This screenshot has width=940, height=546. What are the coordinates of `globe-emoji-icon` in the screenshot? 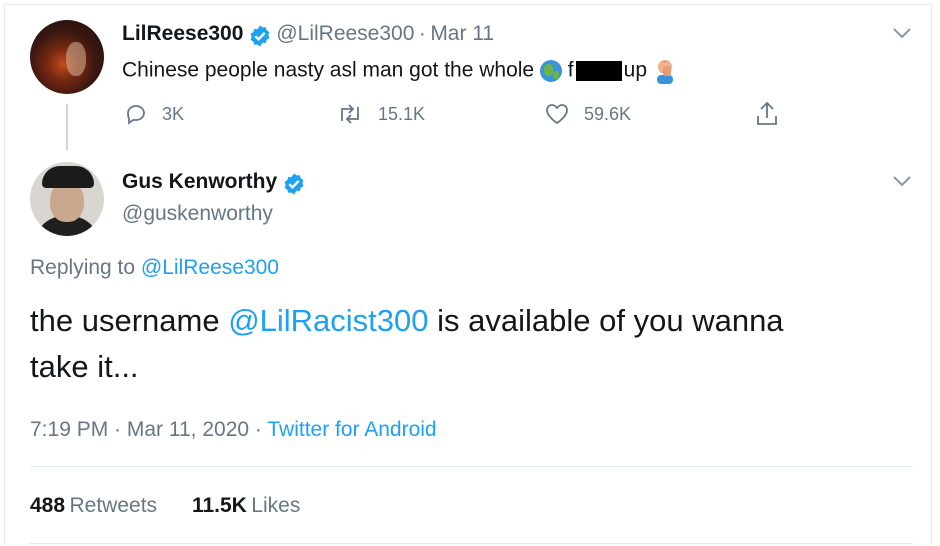 It's located at (550, 71).